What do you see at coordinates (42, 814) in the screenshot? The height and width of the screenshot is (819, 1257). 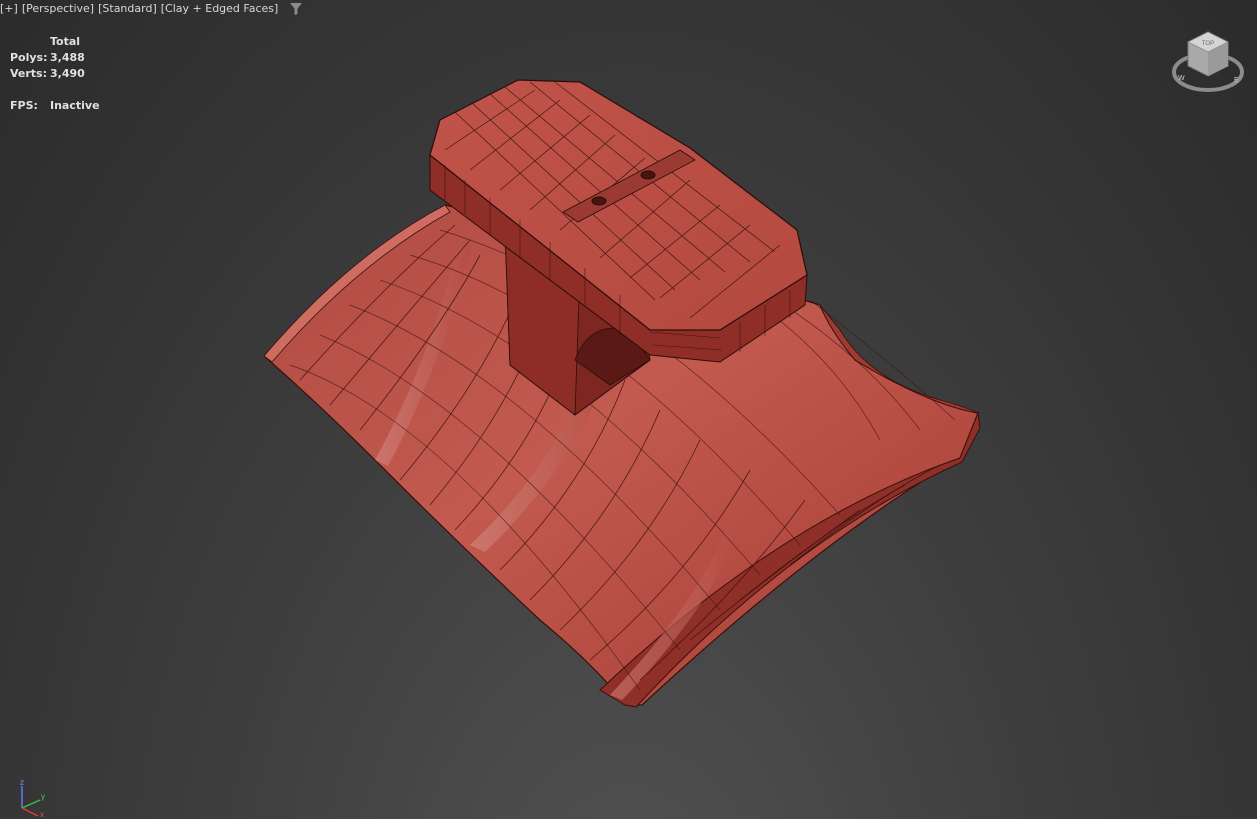 I see `axis-x-label: x` at bounding box center [42, 814].